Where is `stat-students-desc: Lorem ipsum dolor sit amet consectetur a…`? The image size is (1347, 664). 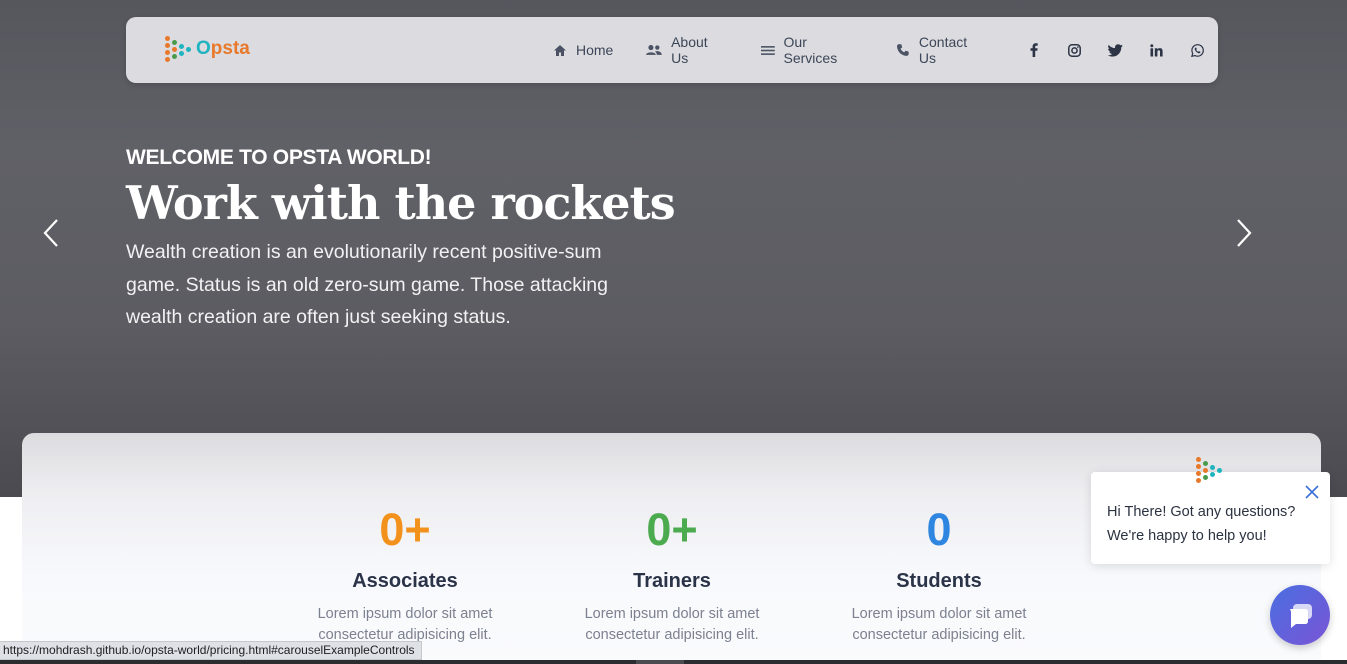 stat-students-desc: Lorem ipsum dolor sit amet consectetur a… is located at coordinates (939, 624).